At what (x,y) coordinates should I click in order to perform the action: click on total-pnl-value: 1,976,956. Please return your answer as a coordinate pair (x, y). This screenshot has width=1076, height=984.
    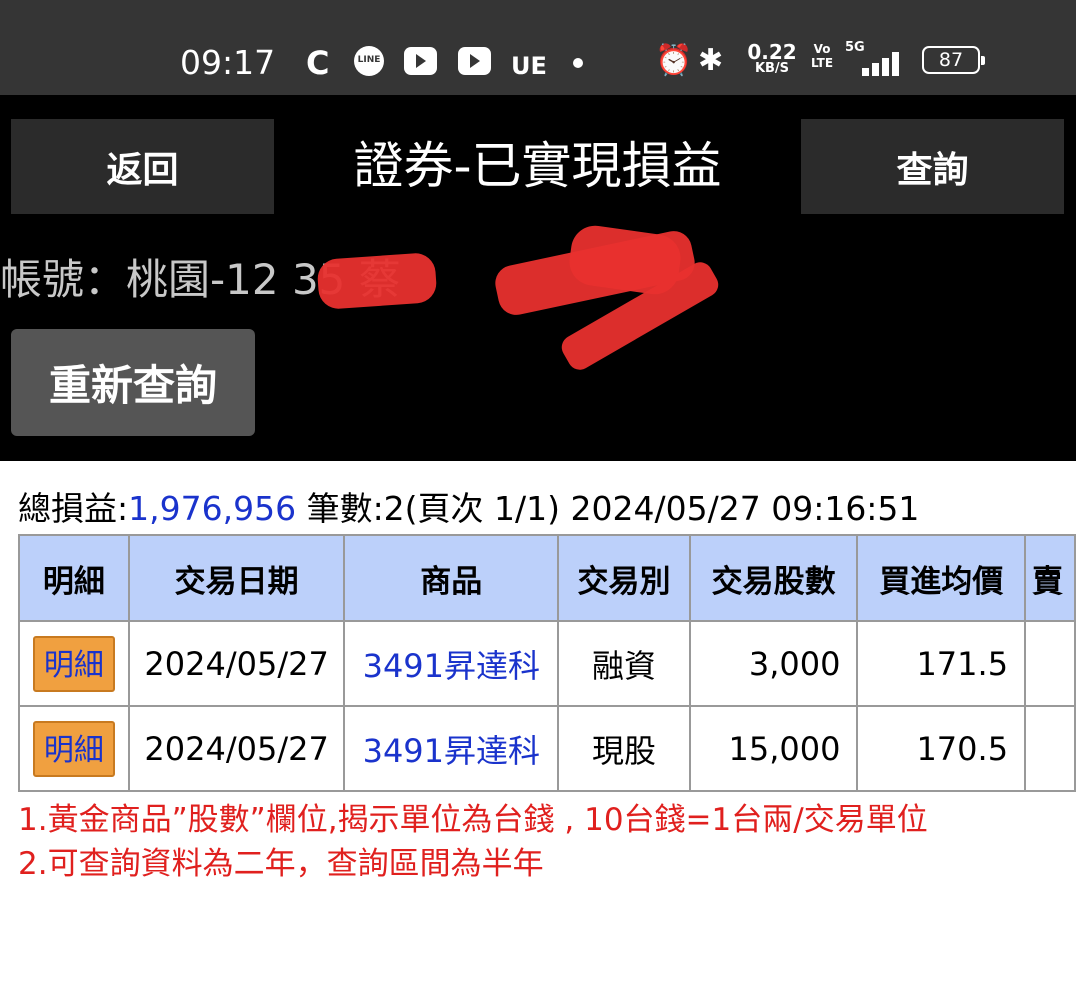
    Looking at the image, I should click on (212, 508).